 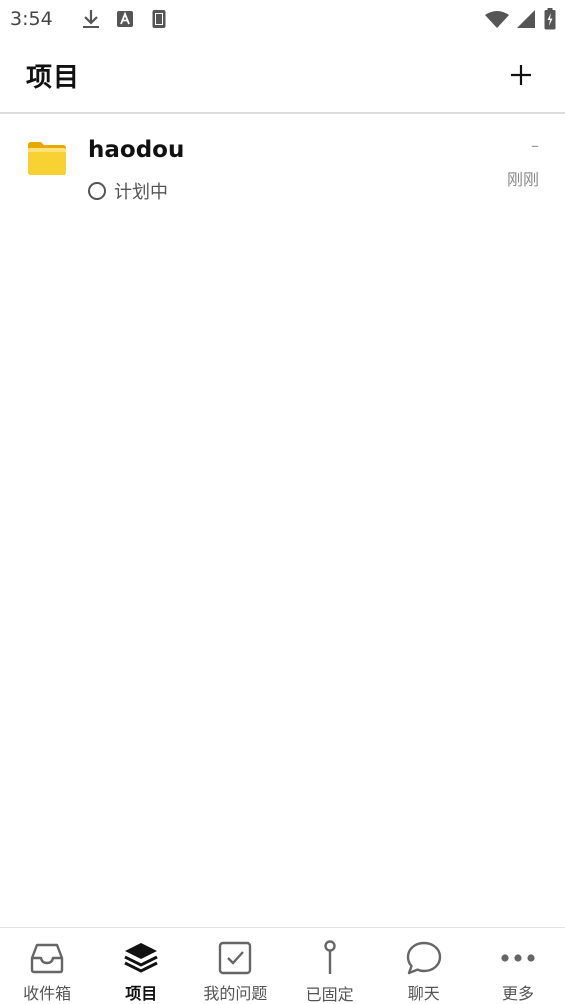 I want to click on plus-icon, so click(x=521, y=75).